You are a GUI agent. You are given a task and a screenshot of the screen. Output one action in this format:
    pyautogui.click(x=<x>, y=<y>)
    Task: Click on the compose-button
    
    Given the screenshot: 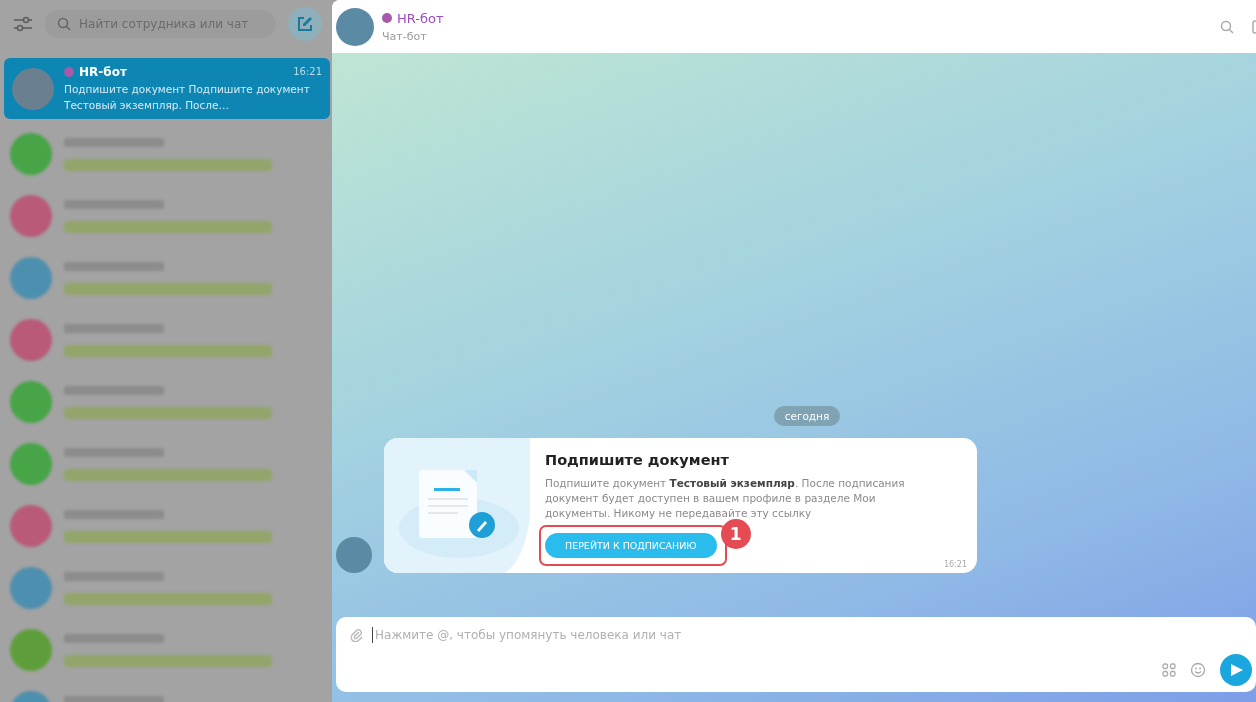 What is the action you would take?
    pyautogui.click(x=305, y=24)
    